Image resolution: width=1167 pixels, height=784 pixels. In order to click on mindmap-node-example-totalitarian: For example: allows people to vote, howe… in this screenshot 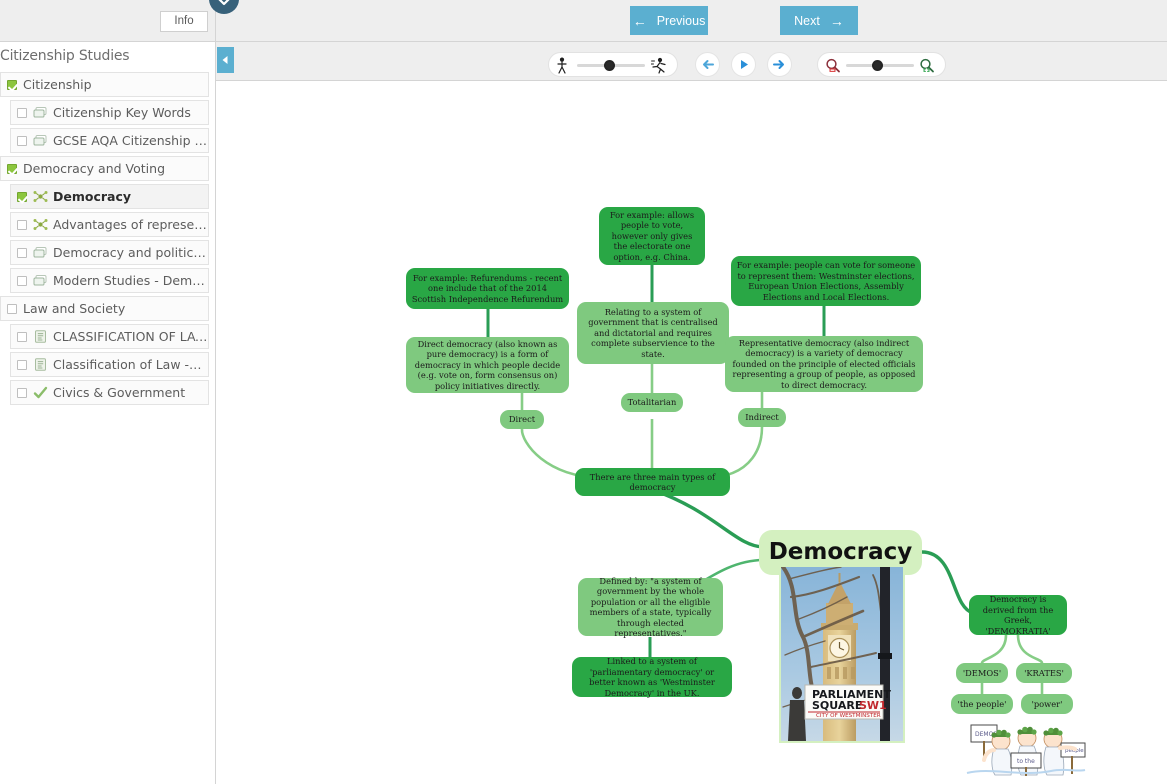, I will do `click(652, 236)`.